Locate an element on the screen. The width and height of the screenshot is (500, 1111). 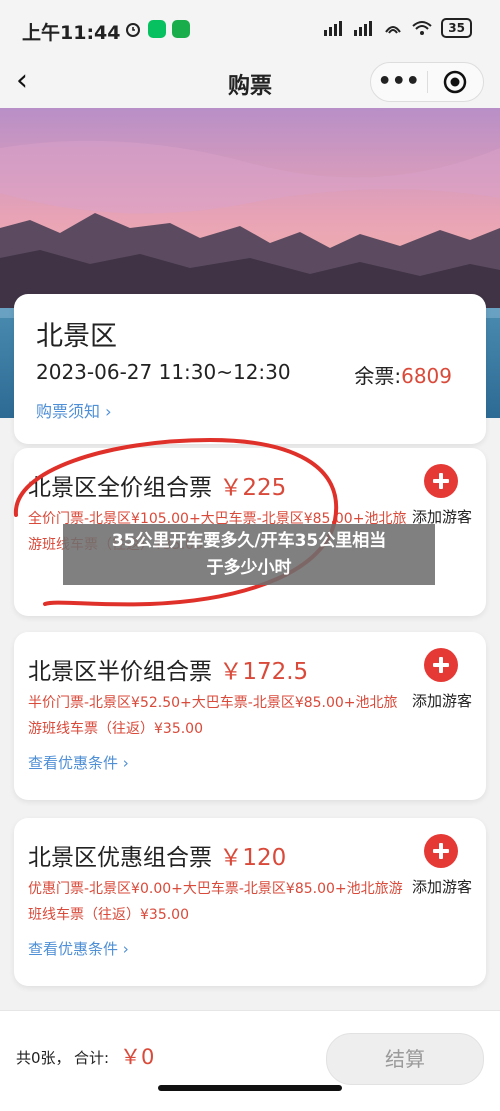
caption-line-1: 35公里开车要多久/开车35公里相当 is located at coordinates (249, 541).